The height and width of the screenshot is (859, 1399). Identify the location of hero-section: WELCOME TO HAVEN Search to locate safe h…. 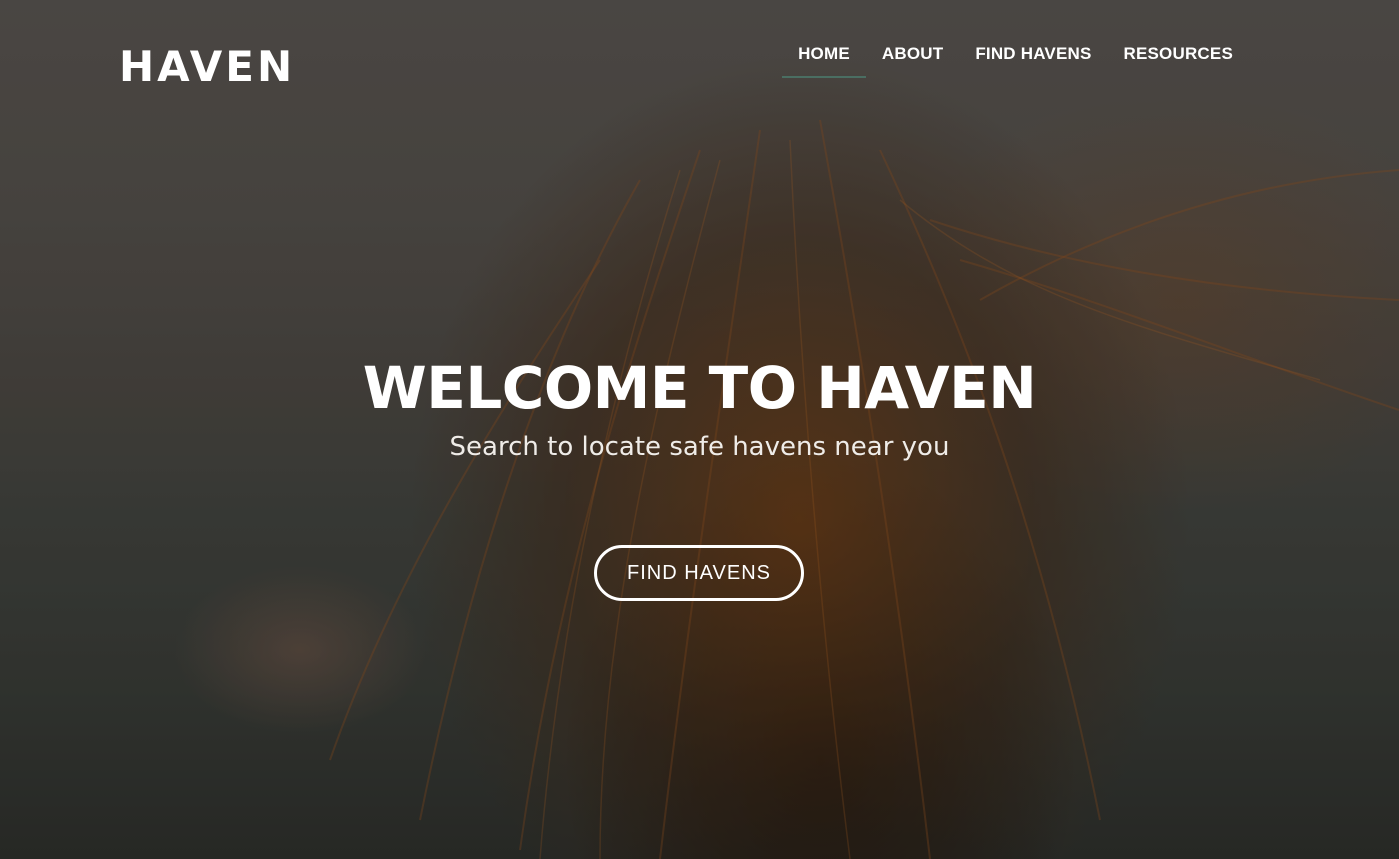
(699, 408).